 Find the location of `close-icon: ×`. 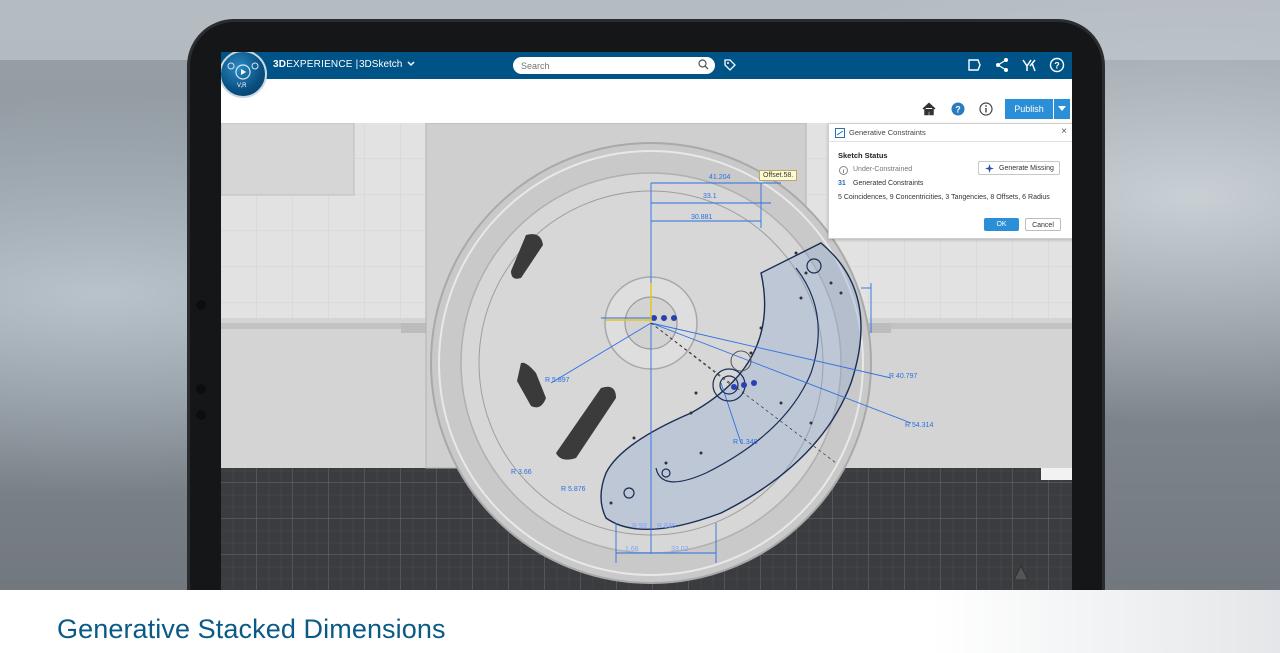

close-icon: × is located at coordinates (1064, 131).